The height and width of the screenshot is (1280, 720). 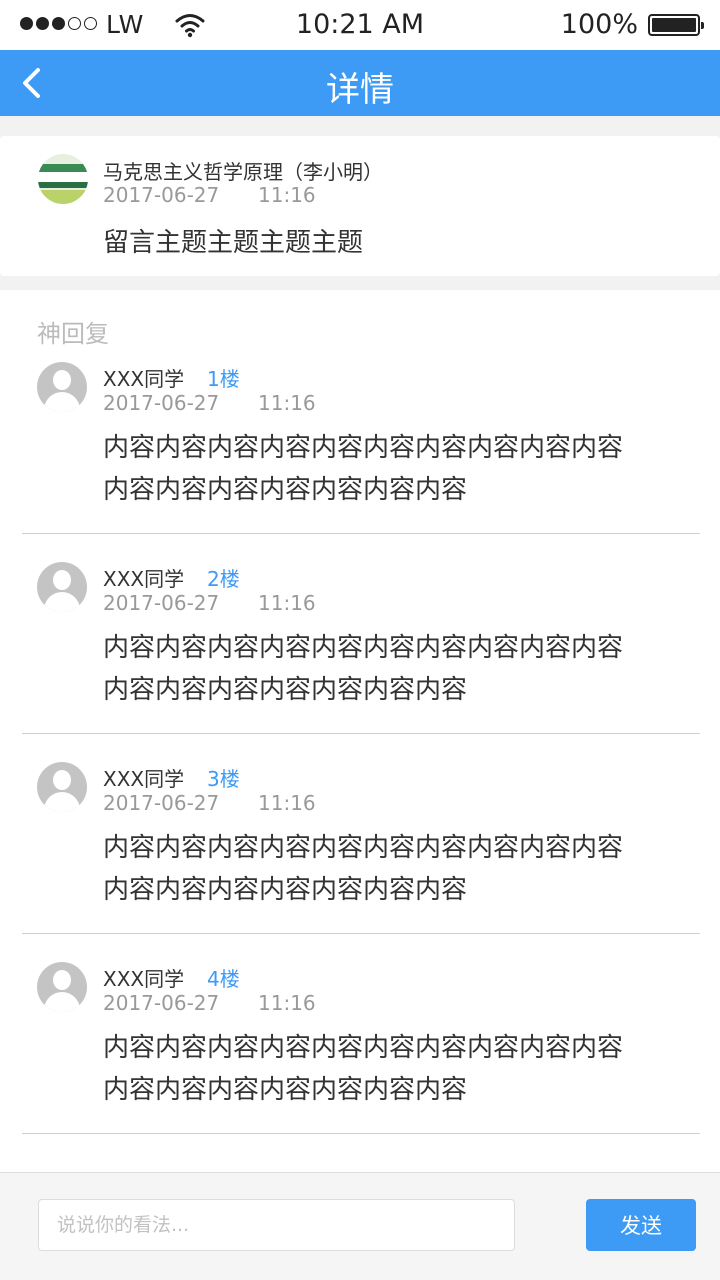 I want to click on topic-time: 11:16, so click(x=287, y=195).